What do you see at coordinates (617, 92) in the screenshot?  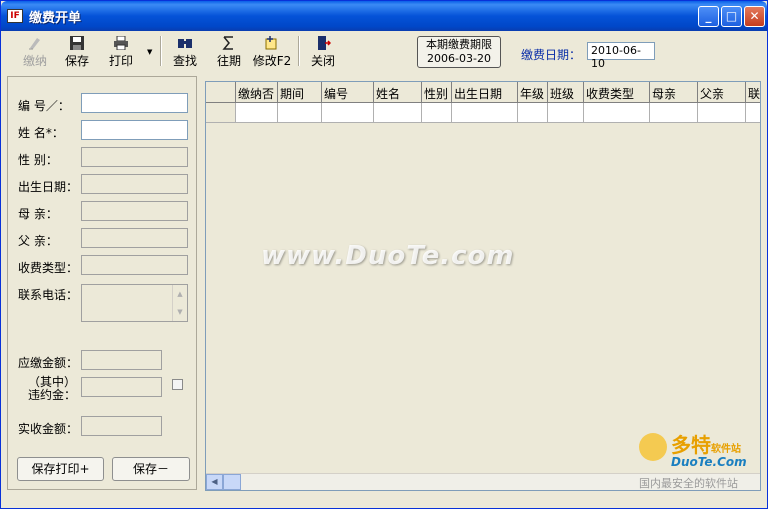 I see `column-header: 收费类型` at bounding box center [617, 92].